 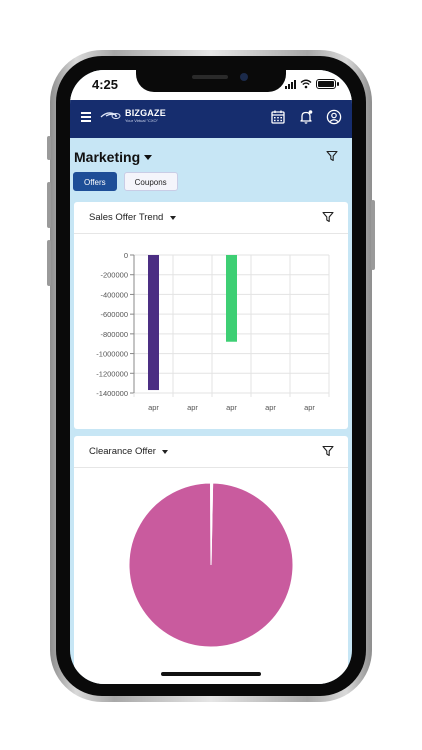 What do you see at coordinates (49, 148) in the screenshot?
I see `mute-switch` at bounding box center [49, 148].